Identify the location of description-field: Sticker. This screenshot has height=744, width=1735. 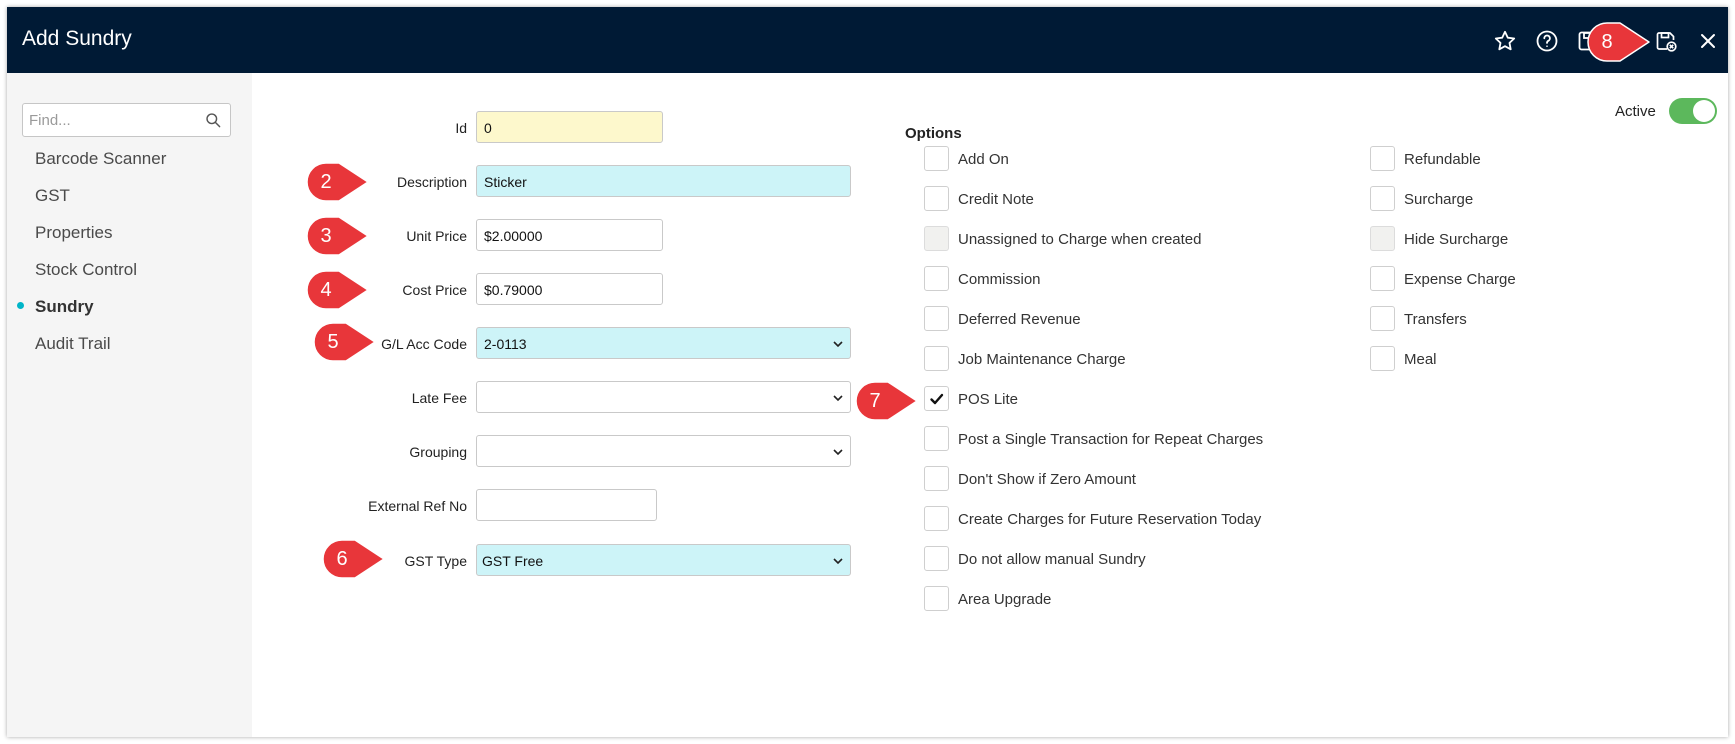
(663, 181).